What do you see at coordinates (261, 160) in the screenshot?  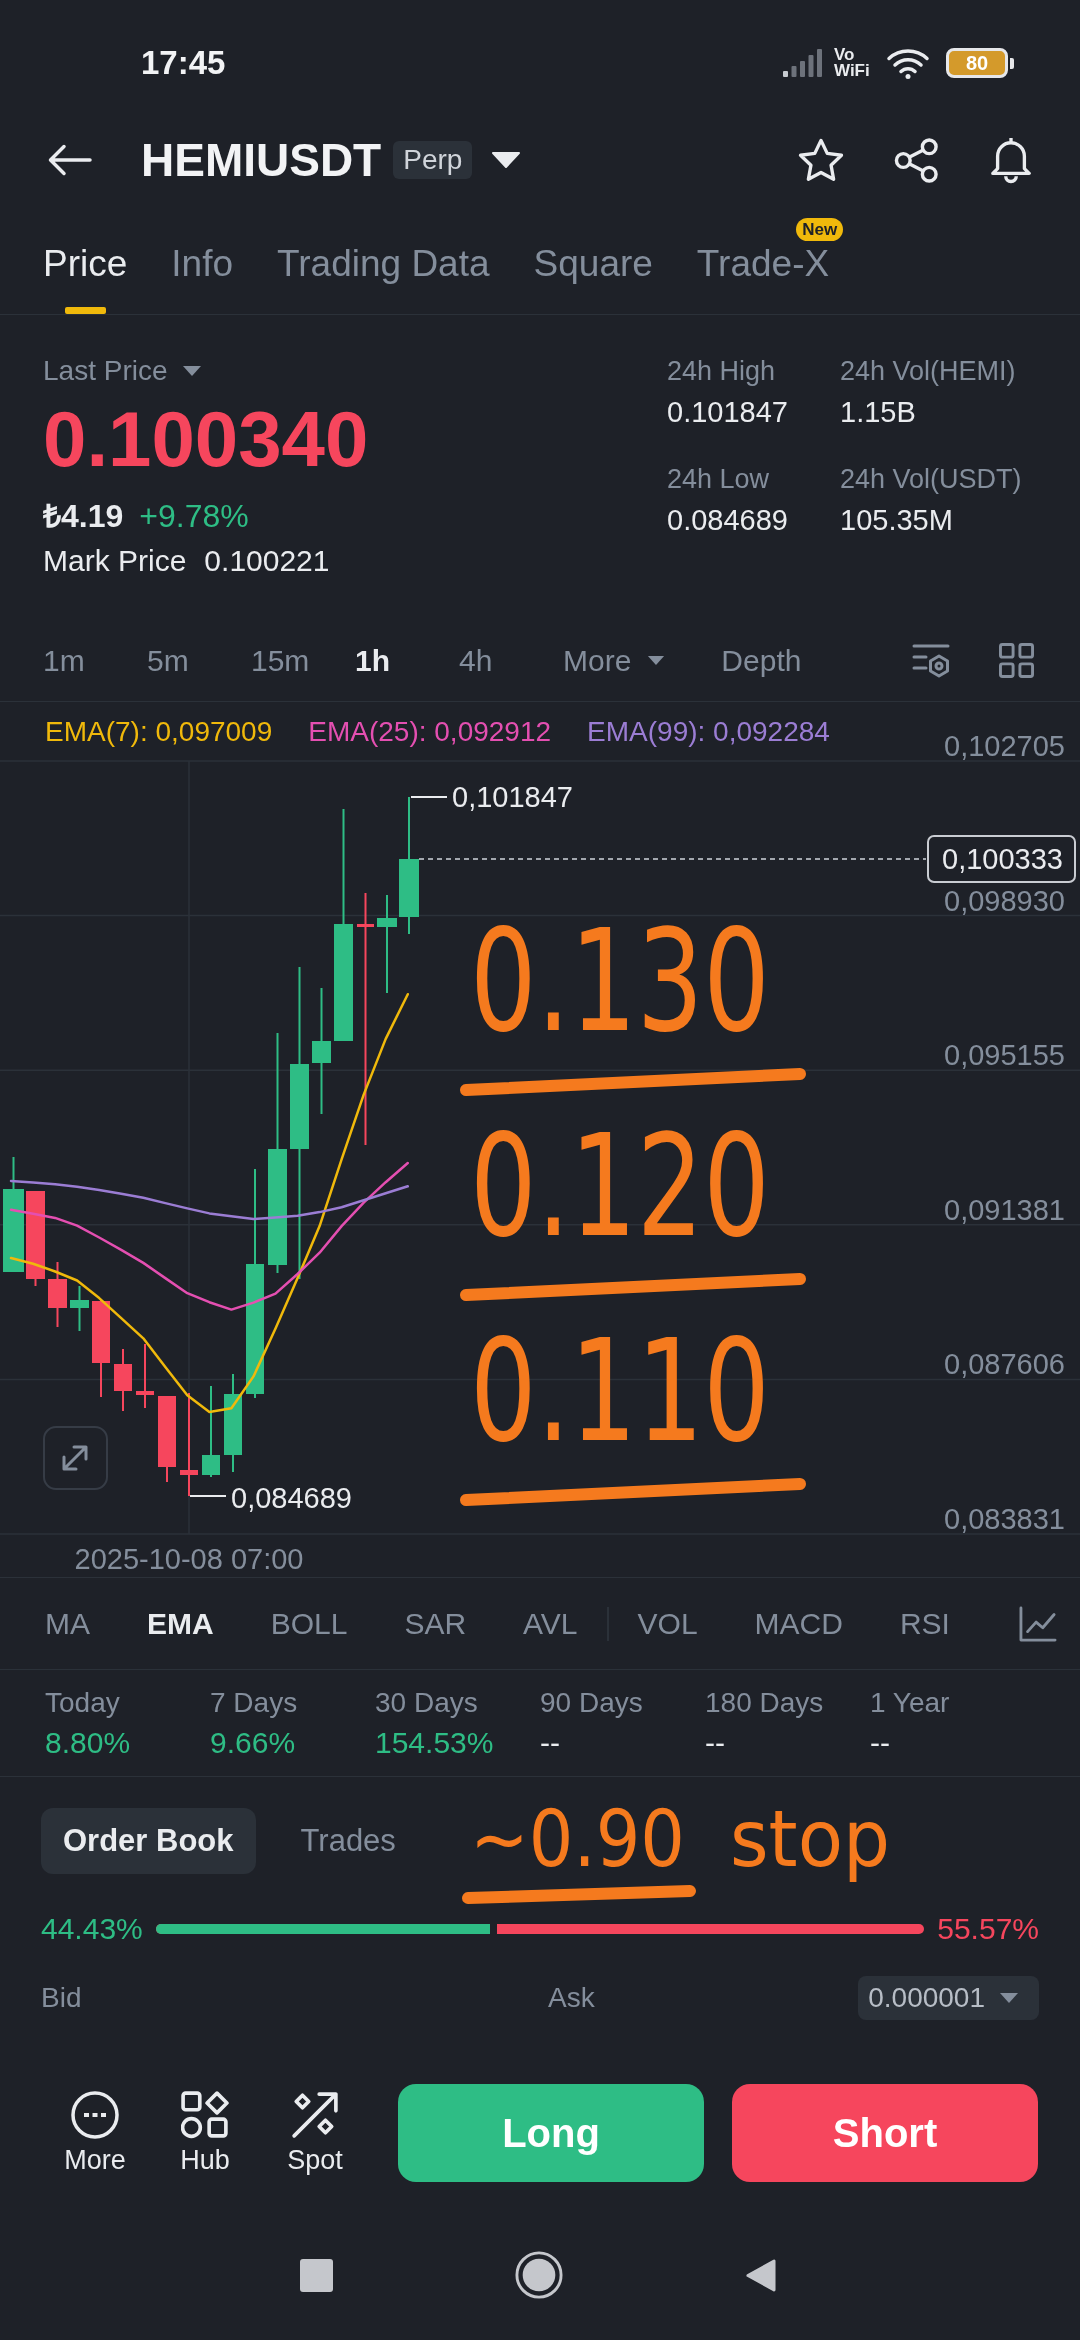 I see `symbol-title: HEMIUSDT` at bounding box center [261, 160].